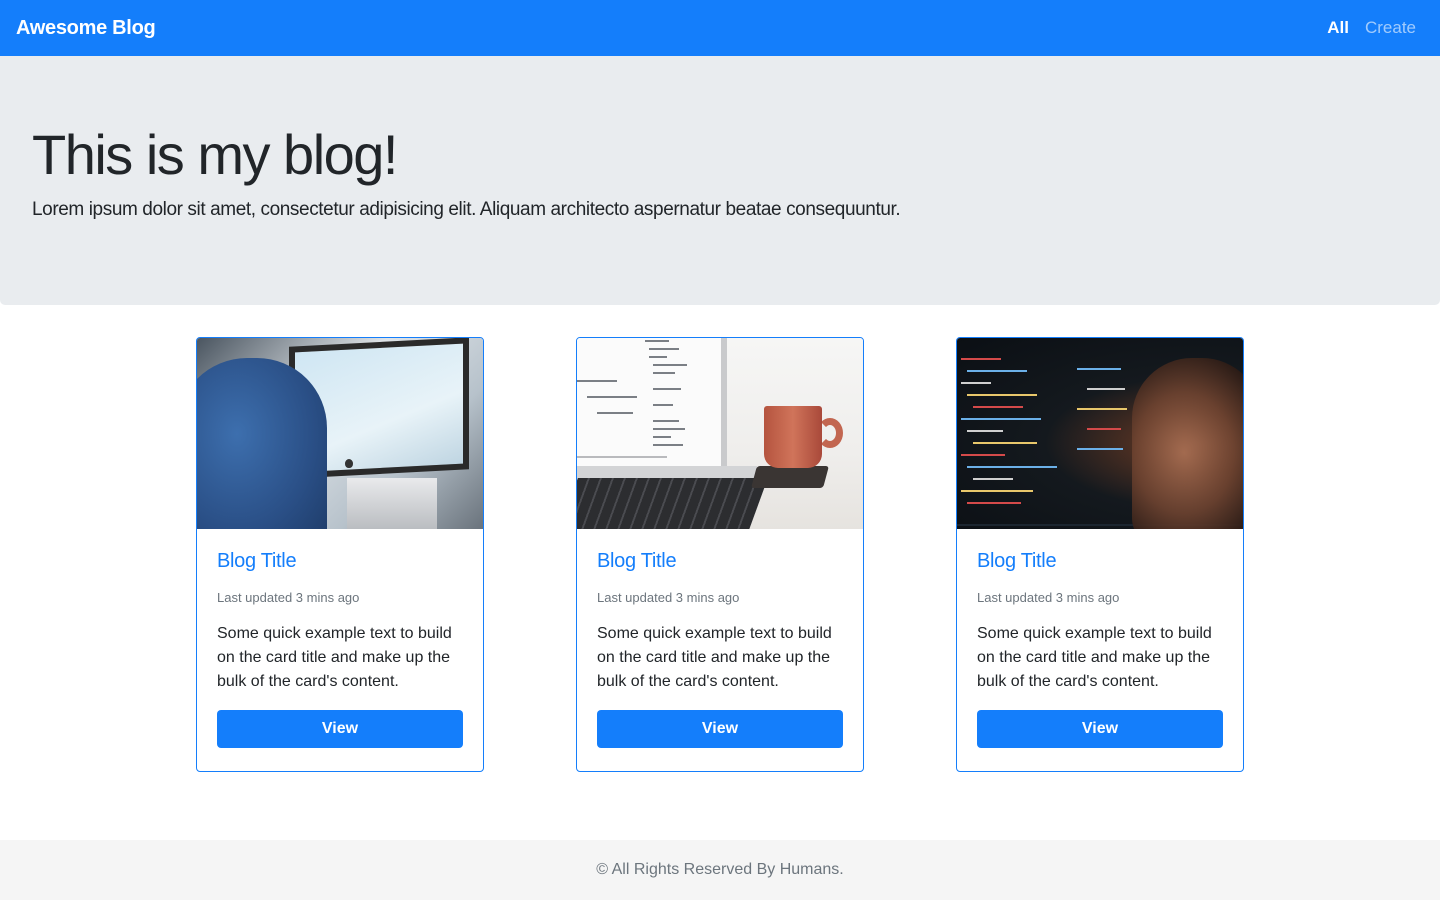 The image size is (1440, 900). What do you see at coordinates (349, 463) in the screenshot?
I see `apple-logo-icon` at bounding box center [349, 463].